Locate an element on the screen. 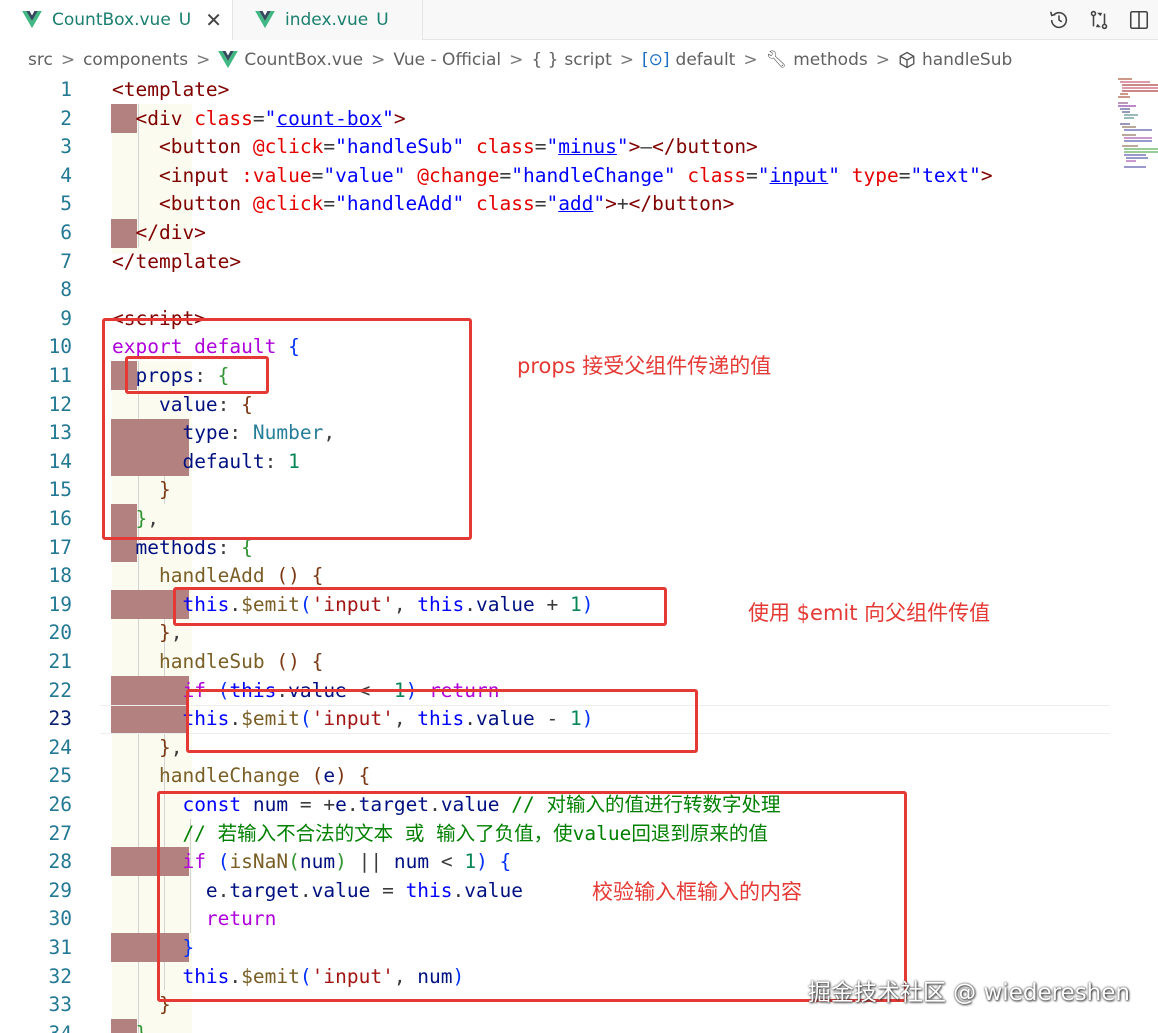  braces-icon: { } is located at coordinates (545, 60).